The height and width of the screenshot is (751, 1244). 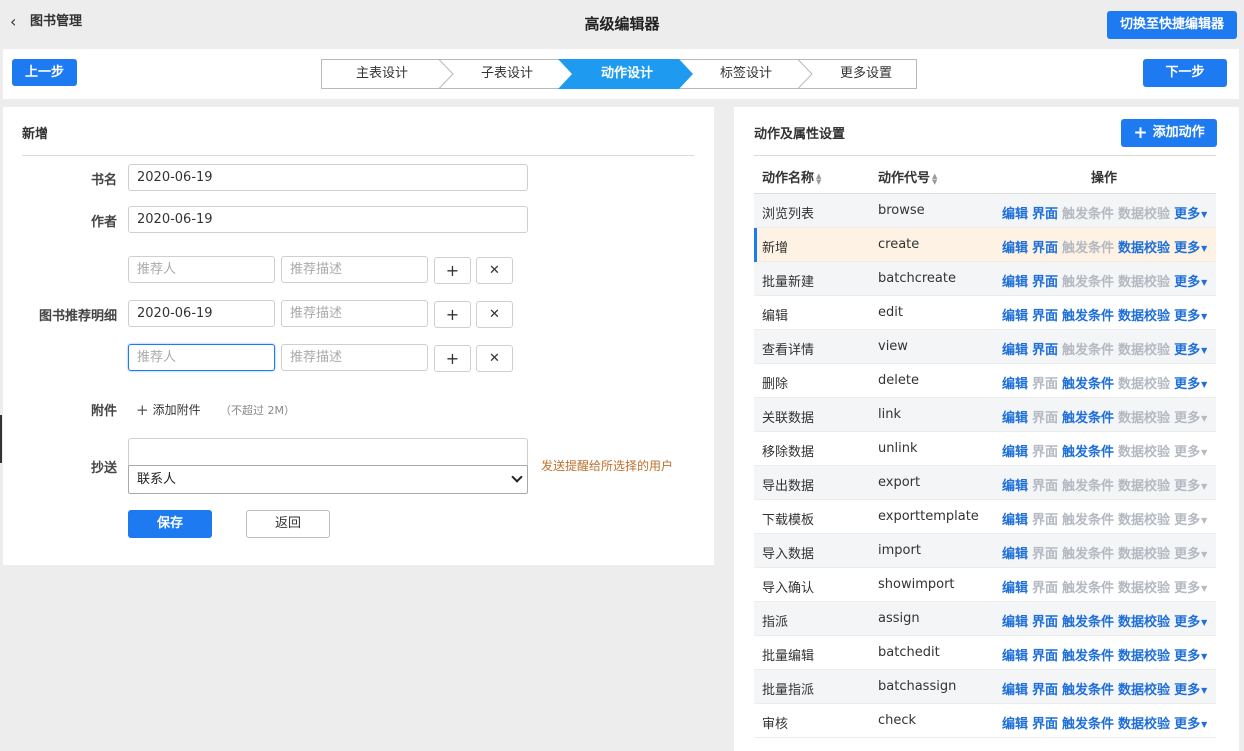 What do you see at coordinates (1185, 73) in the screenshot?
I see `next-step-button: 下一步` at bounding box center [1185, 73].